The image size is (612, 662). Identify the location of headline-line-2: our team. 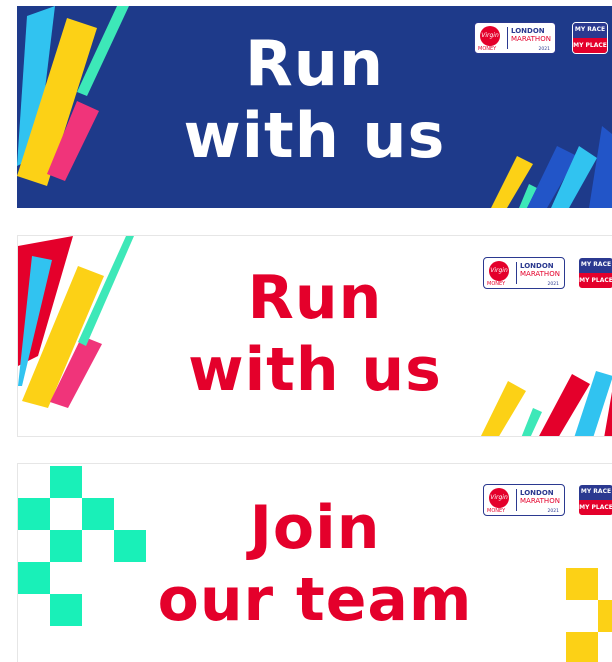
(315, 600).